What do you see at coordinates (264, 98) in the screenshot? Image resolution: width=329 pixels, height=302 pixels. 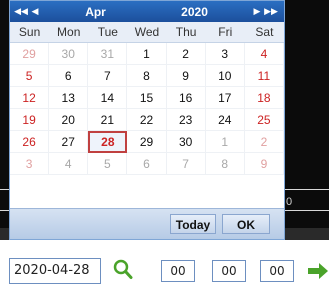 I see `calendar-day: 18` at bounding box center [264, 98].